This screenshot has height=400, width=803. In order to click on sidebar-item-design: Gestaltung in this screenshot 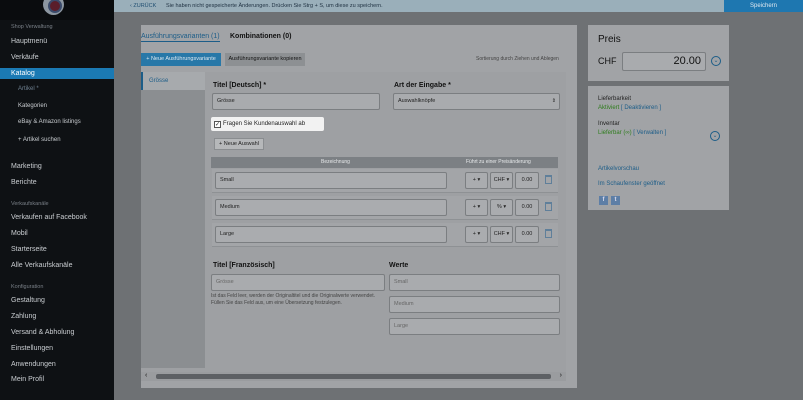, I will do `click(28, 300)`.